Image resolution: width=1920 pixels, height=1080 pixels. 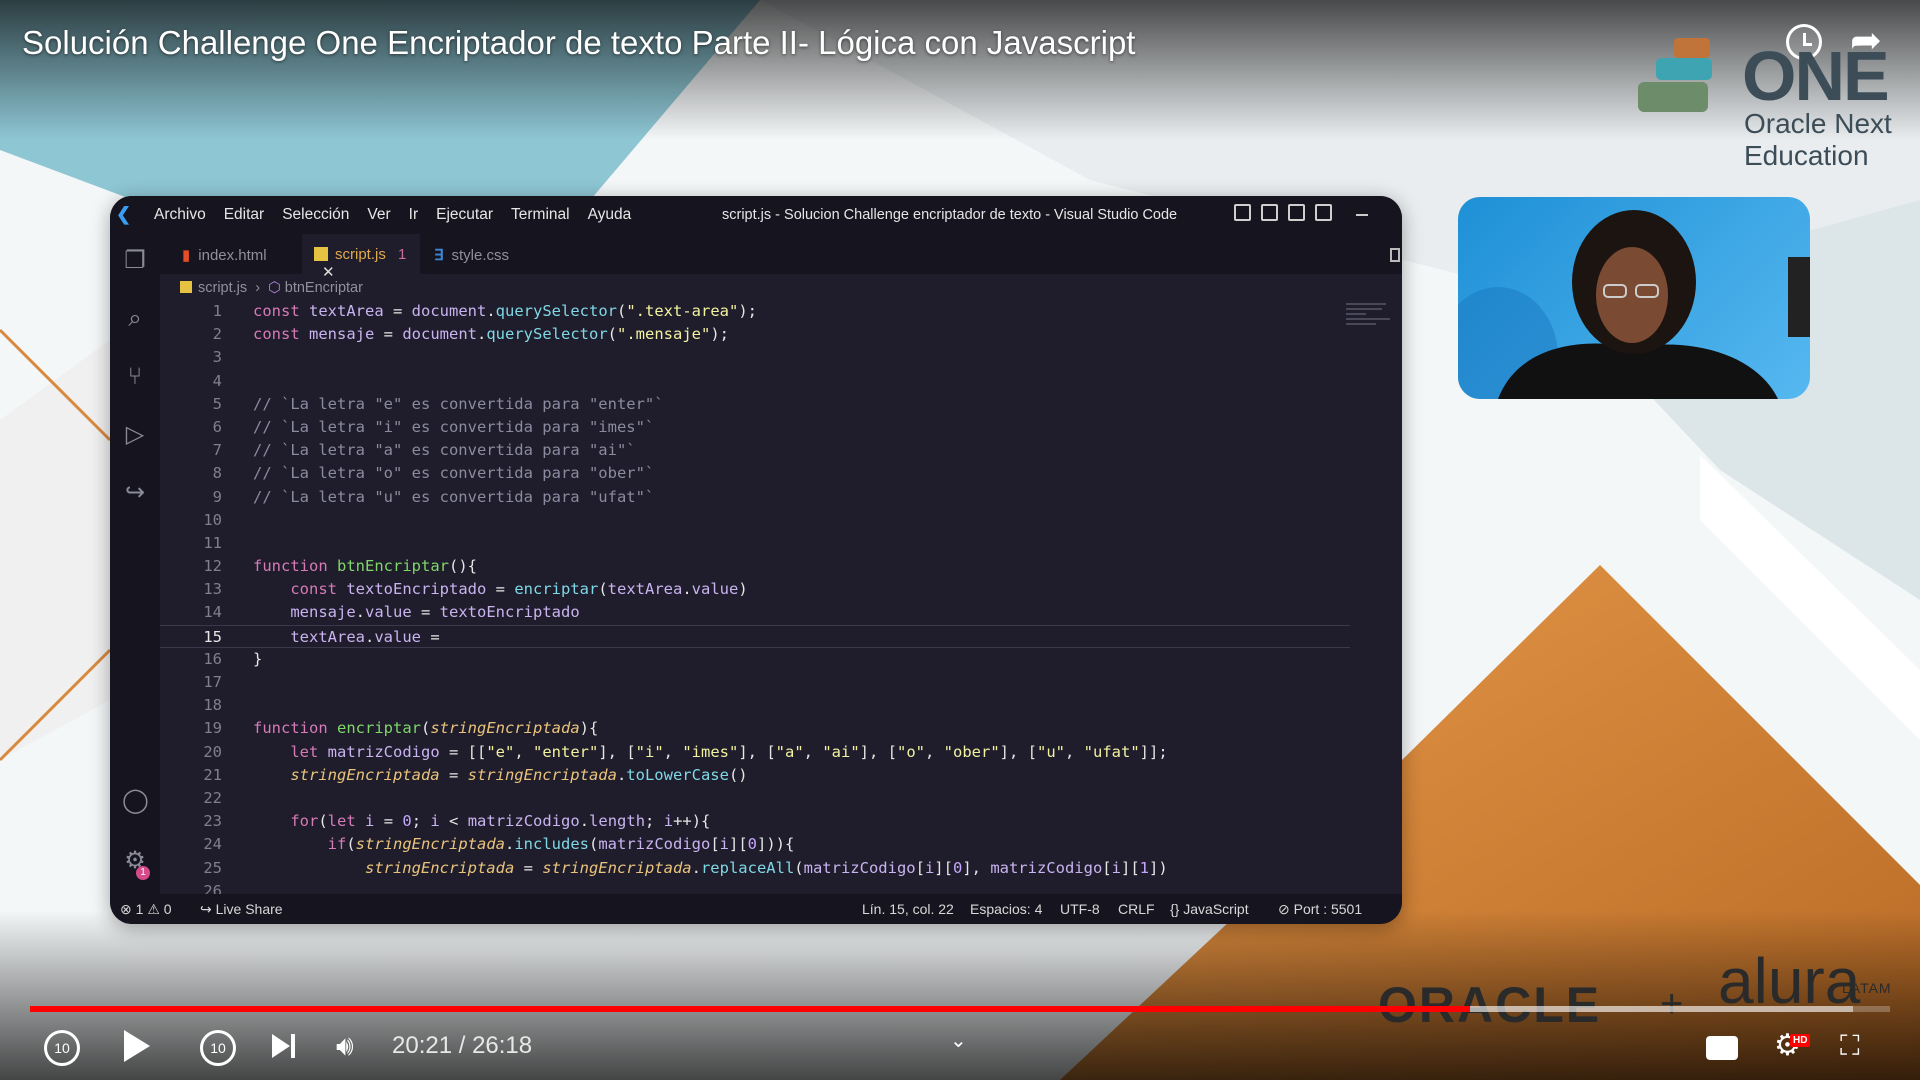 What do you see at coordinates (1850, 1046) in the screenshot?
I see `exit-fullscreen-icon: ⛶` at bounding box center [1850, 1046].